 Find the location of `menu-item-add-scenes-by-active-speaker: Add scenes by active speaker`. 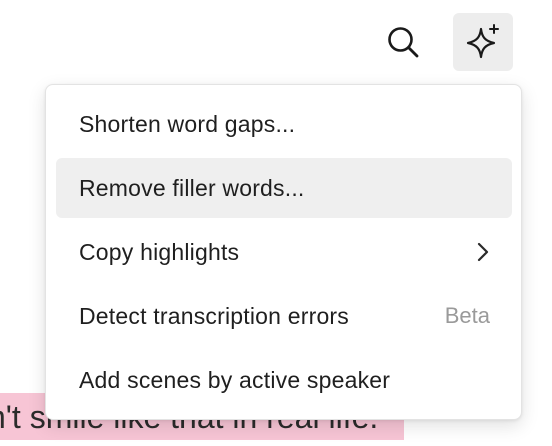

menu-item-add-scenes-by-active-speaker: Add scenes by active speaker is located at coordinates (284, 380).